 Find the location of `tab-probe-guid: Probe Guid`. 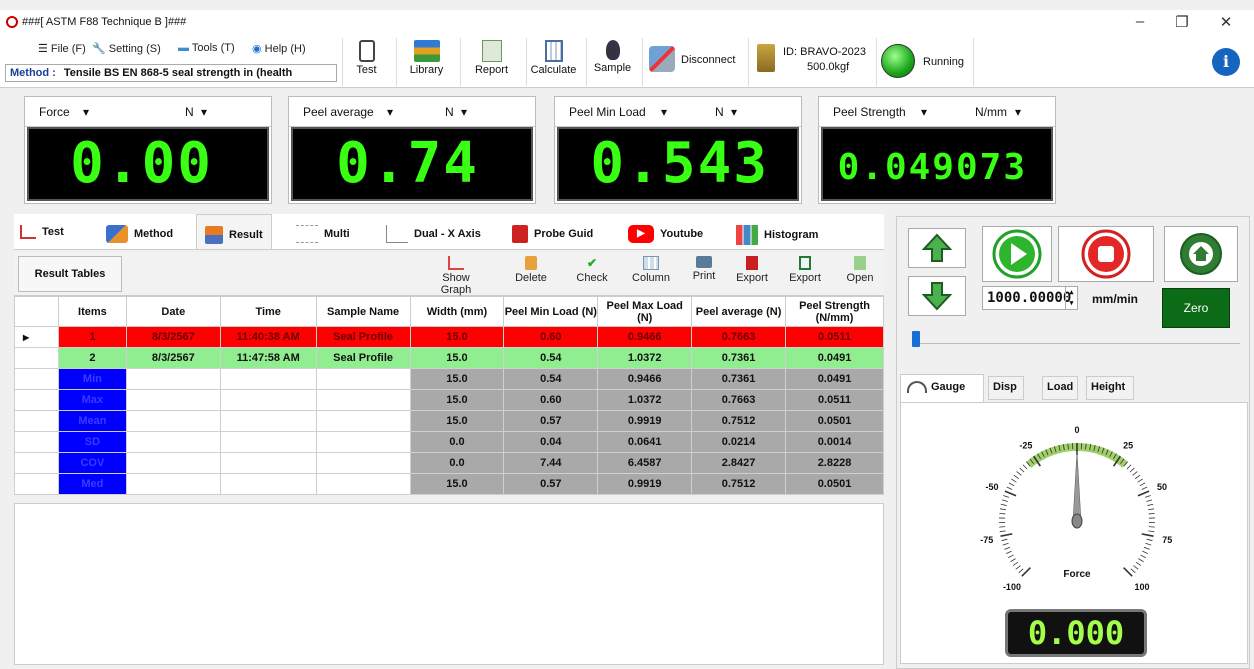

tab-probe-guid: Probe Guid is located at coordinates (552, 232).